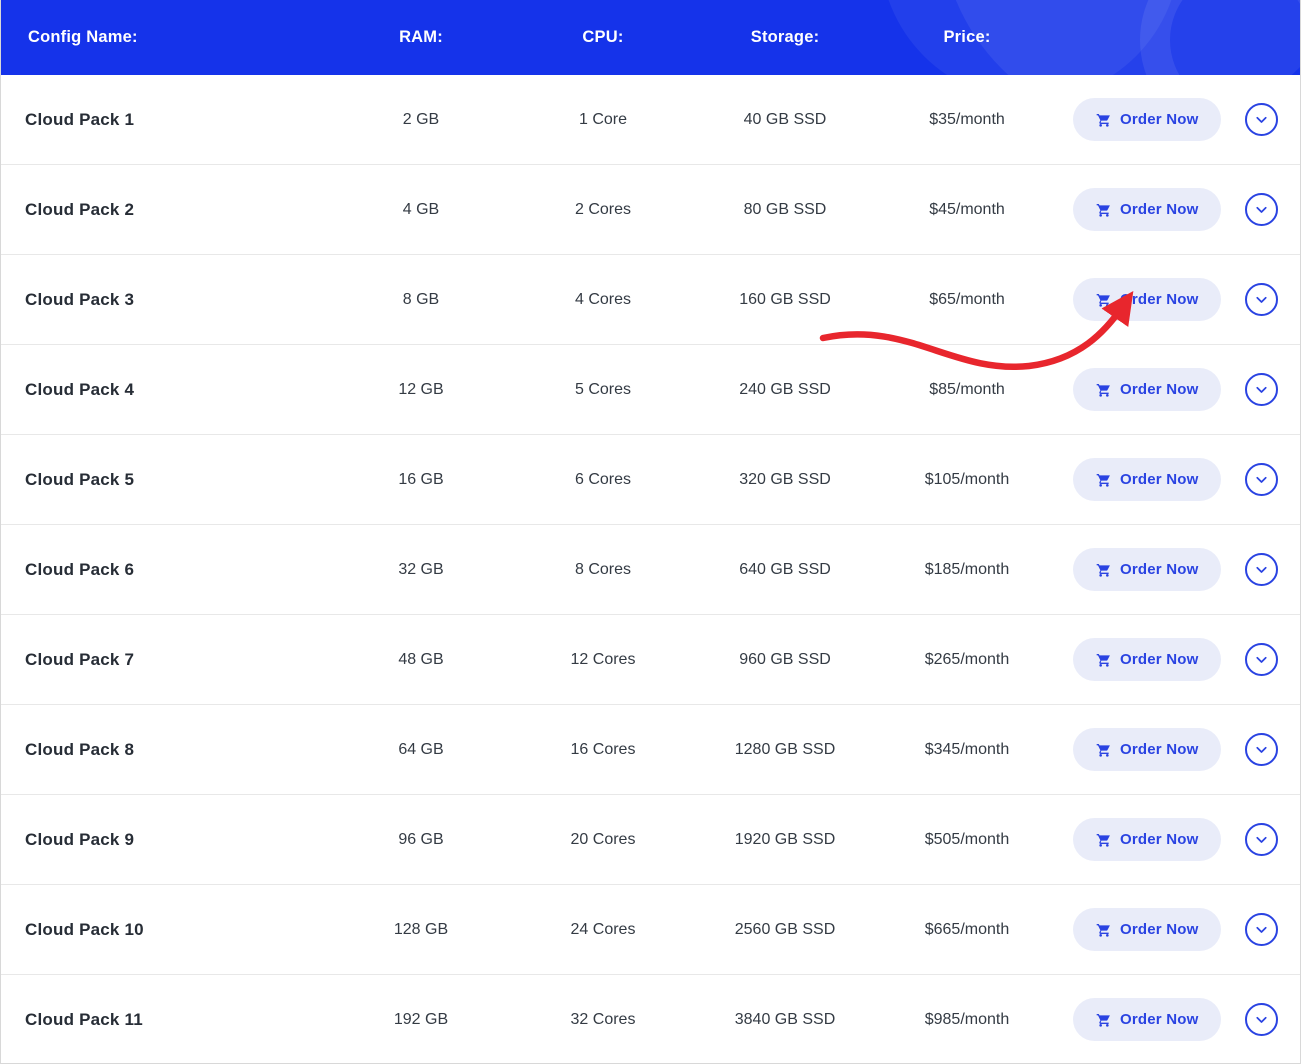 The height and width of the screenshot is (1064, 1301). I want to click on storage-value: 640 GB SSD, so click(785, 569).